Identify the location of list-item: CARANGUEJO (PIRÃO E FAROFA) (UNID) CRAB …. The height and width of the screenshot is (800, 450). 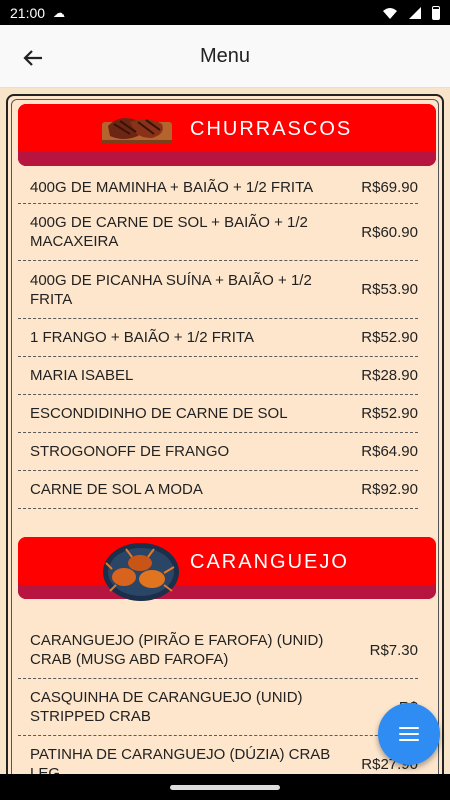
(218, 650).